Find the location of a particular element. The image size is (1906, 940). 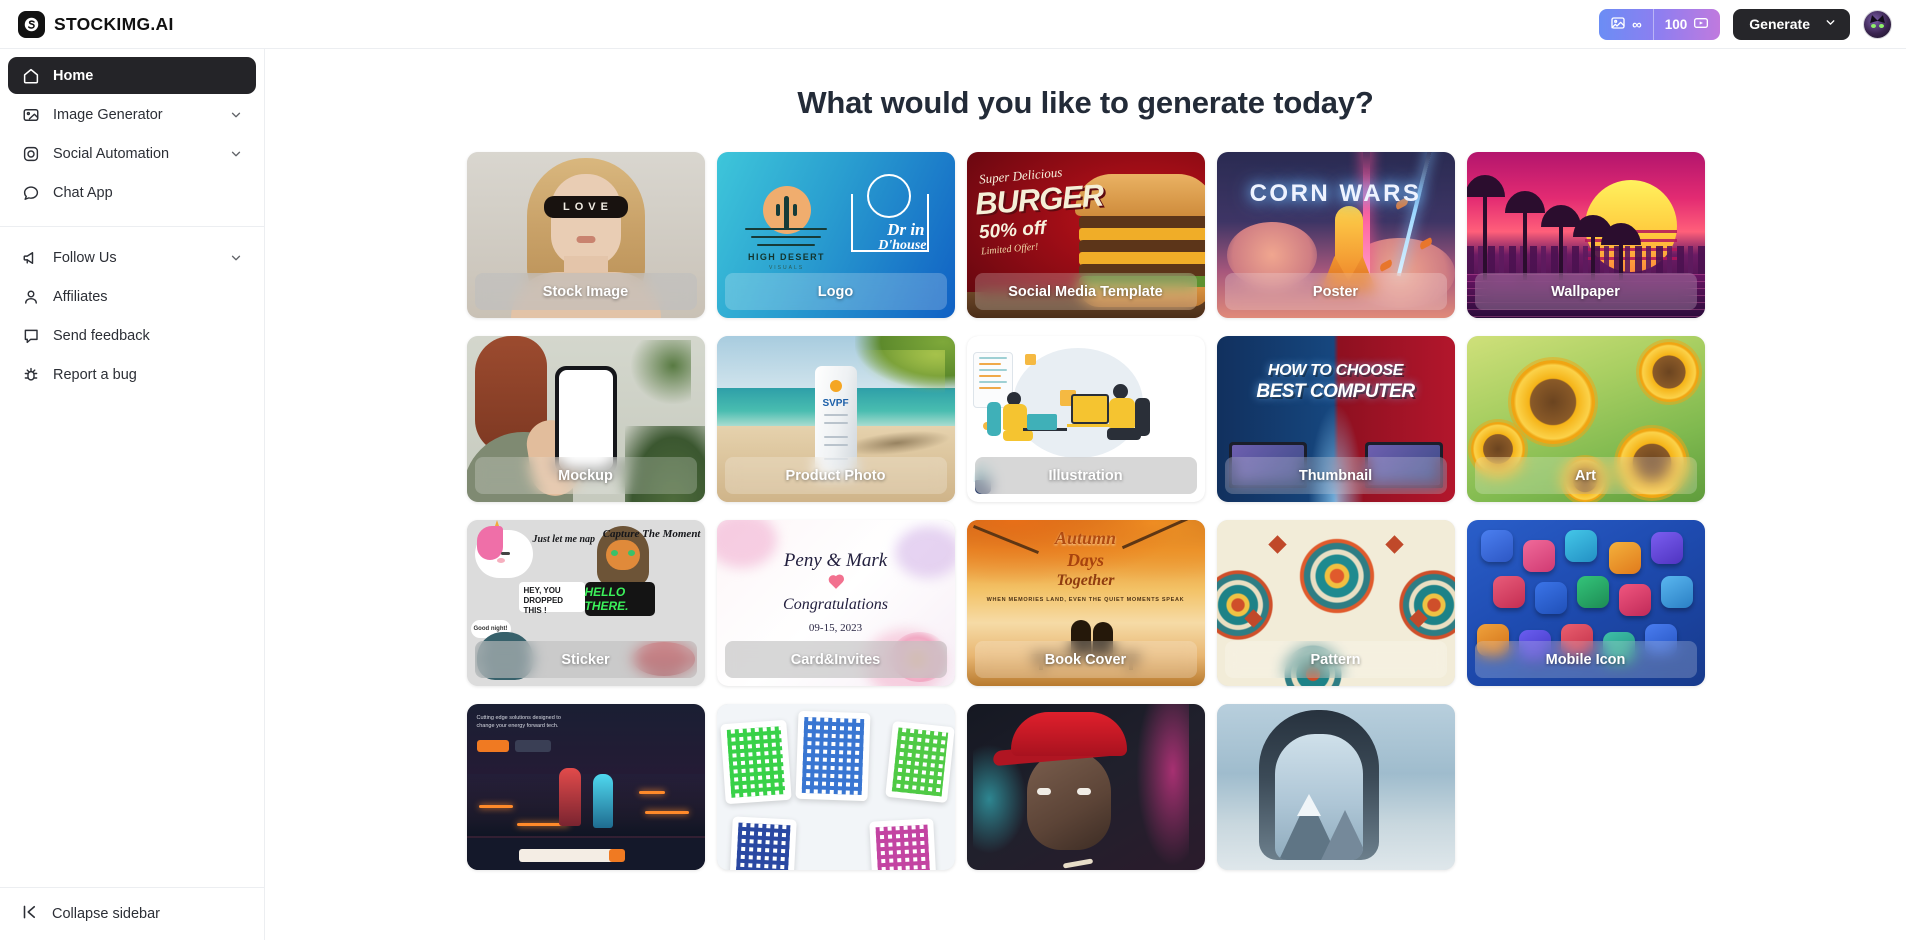

top-bar: STOCKIMG.AI ∞ 100 Generate is located at coordinates (953, 24).